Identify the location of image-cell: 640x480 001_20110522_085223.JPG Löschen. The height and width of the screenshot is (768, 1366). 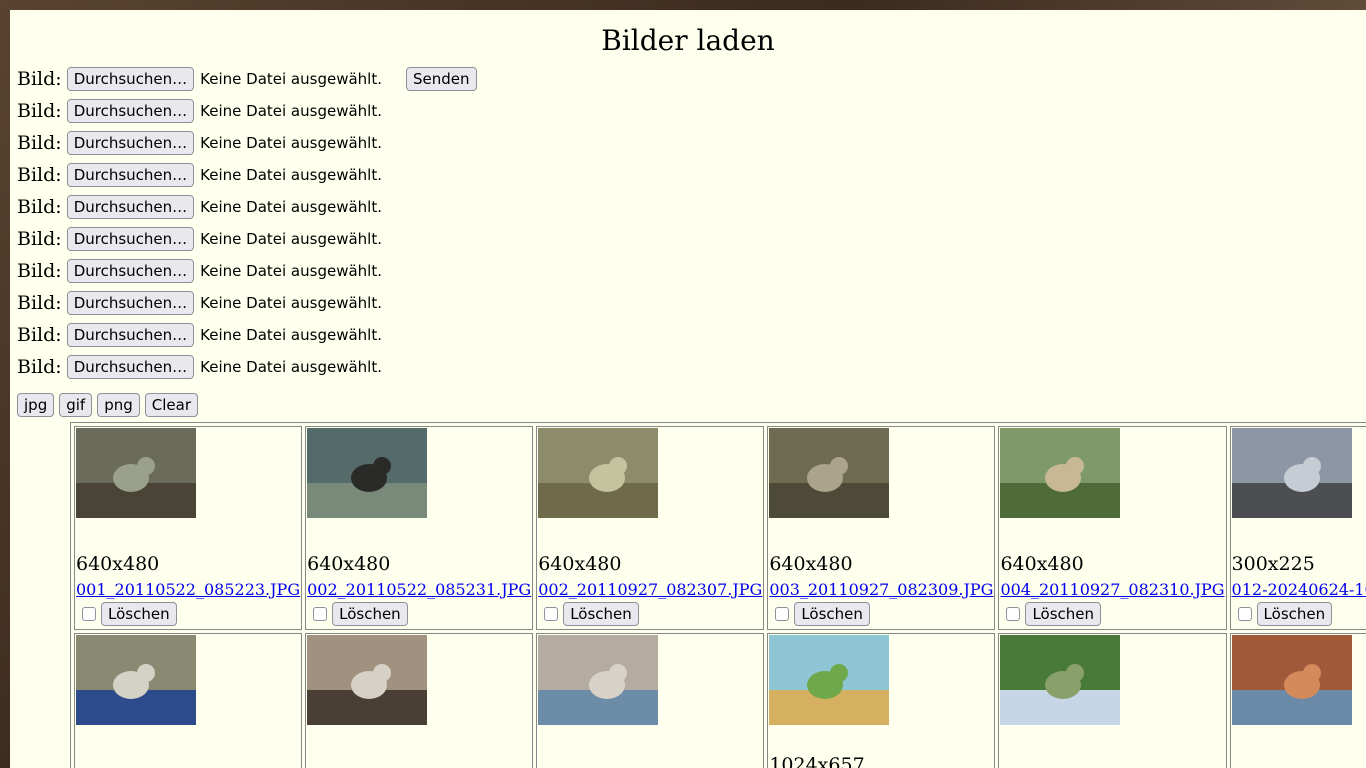
(188, 528).